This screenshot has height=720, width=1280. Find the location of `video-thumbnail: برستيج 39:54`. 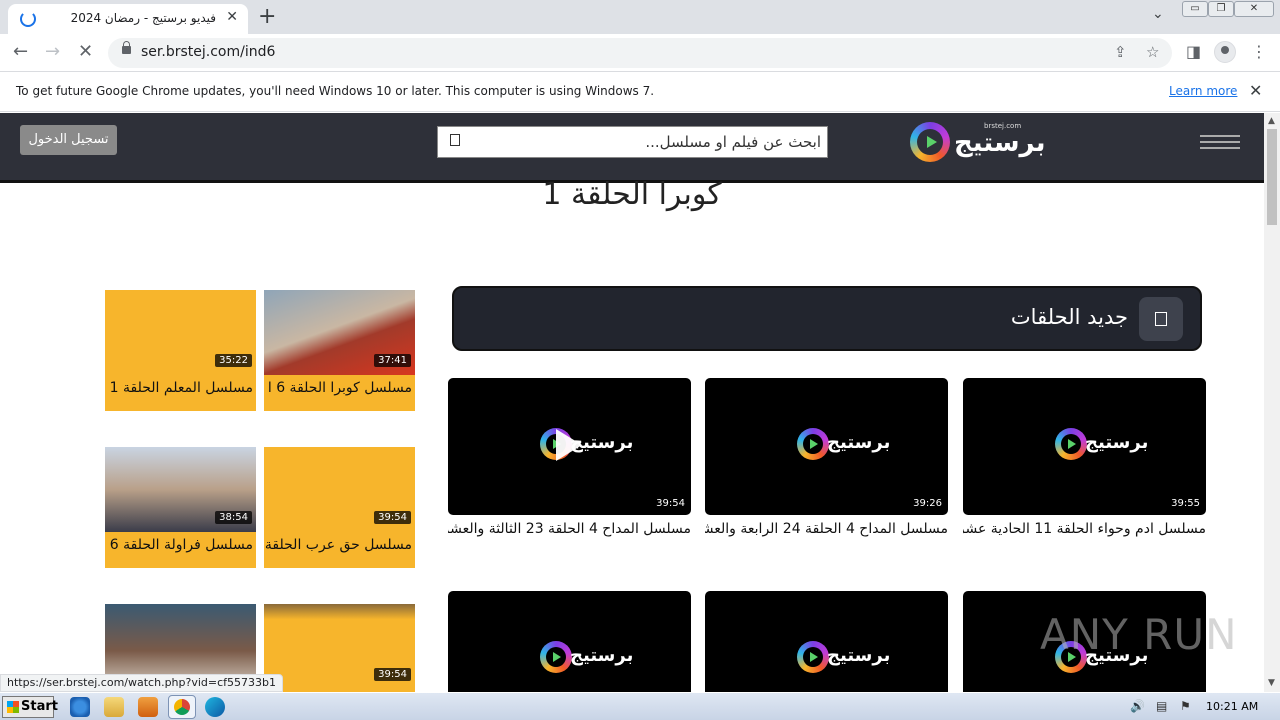

video-thumbnail: برستيج 39:54 is located at coordinates (569, 446).